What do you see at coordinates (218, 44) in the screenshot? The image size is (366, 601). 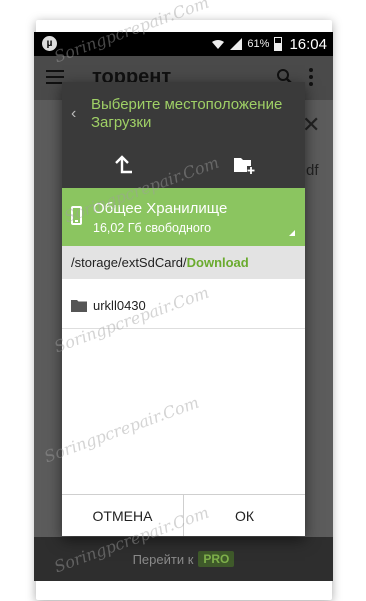 I see `wifi-icon` at bounding box center [218, 44].